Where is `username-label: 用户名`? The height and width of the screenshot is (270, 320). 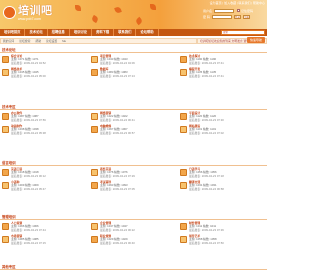 username-label: 用户名 is located at coordinates (208, 10).